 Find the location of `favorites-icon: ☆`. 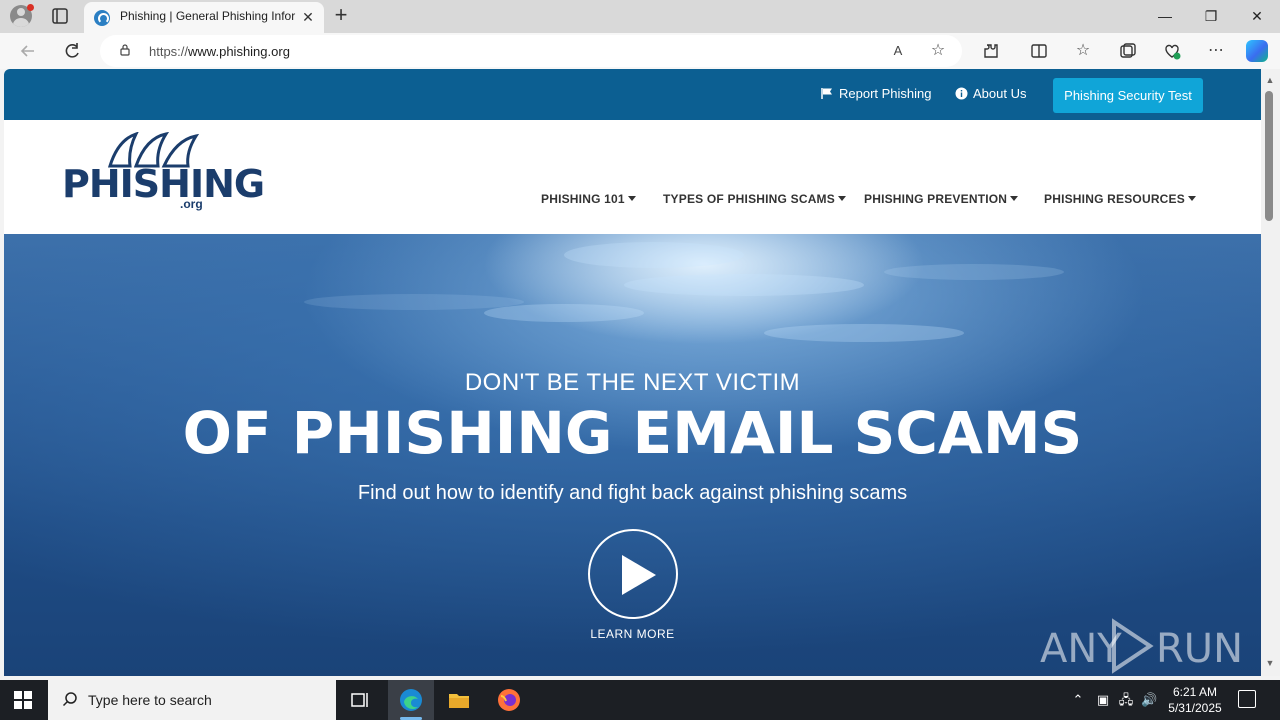

favorites-icon: ☆ is located at coordinates (1083, 51).